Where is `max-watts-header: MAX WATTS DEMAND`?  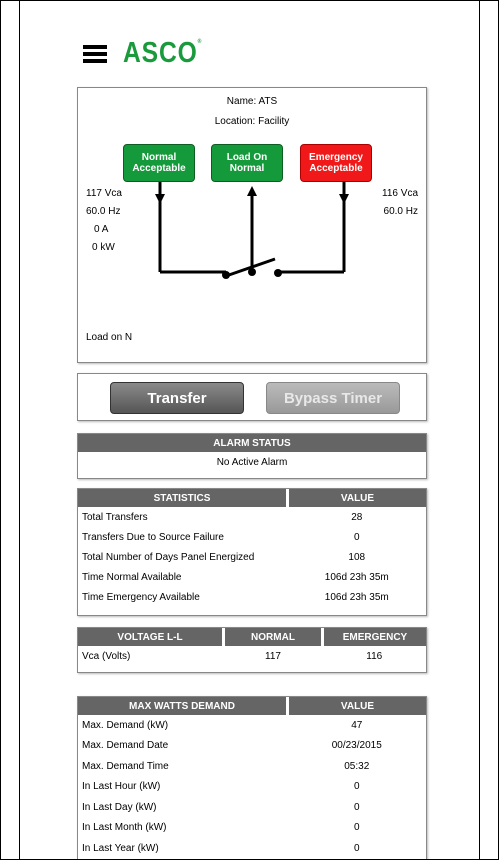
max-watts-header: MAX WATTS DEMAND is located at coordinates (183, 706).